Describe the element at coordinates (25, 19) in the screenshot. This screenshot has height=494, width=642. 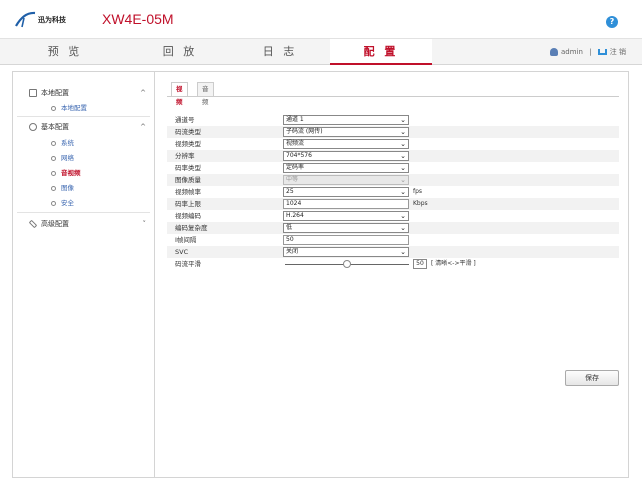
I see `logo-icon` at that location.